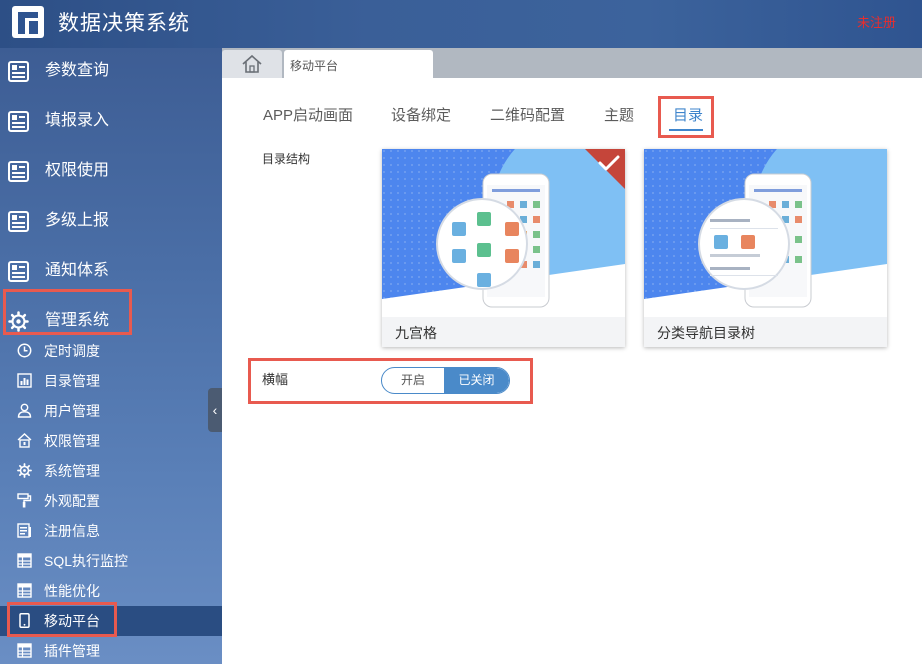 Image resolution: width=922 pixels, height=664 pixels. What do you see at coordinates (572, 63) in the screenshot?
I see `tab-strip: 移动平台` at bounding box center [572, 63].